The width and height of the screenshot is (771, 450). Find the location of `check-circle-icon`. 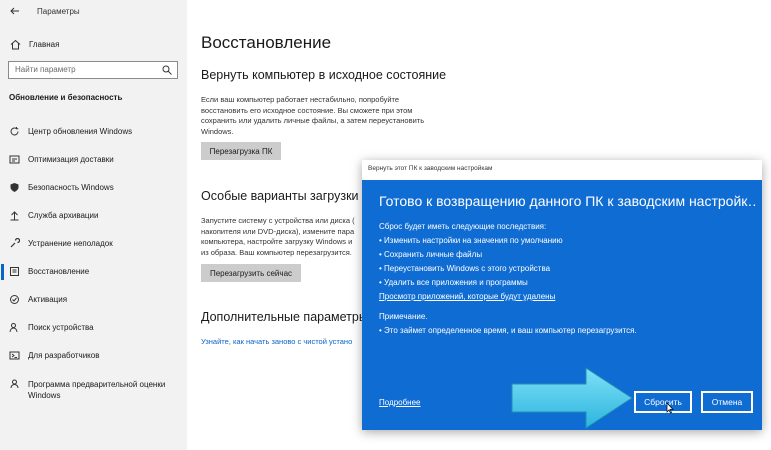

check-circle-icon is located at coordinates (14, 299).